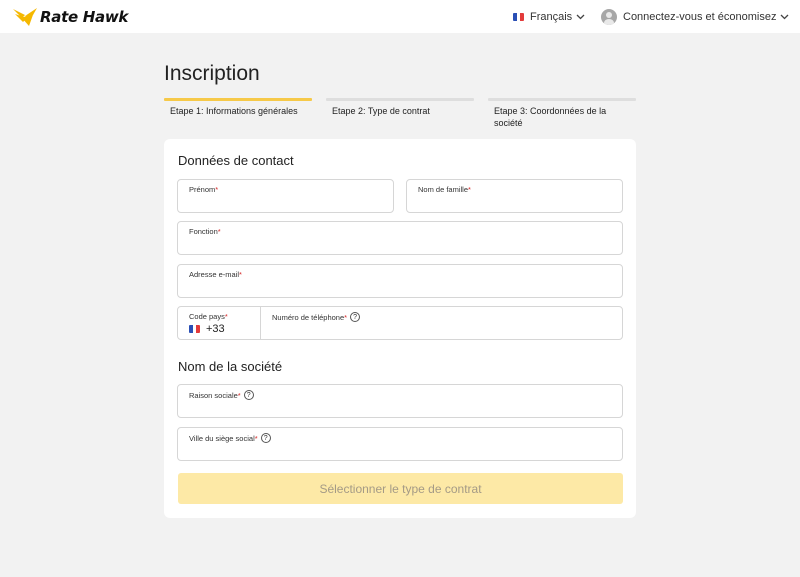  Describe the element at coordinates (205, 231) in the screenshot. I see `position-label: Fonction *` at that location.